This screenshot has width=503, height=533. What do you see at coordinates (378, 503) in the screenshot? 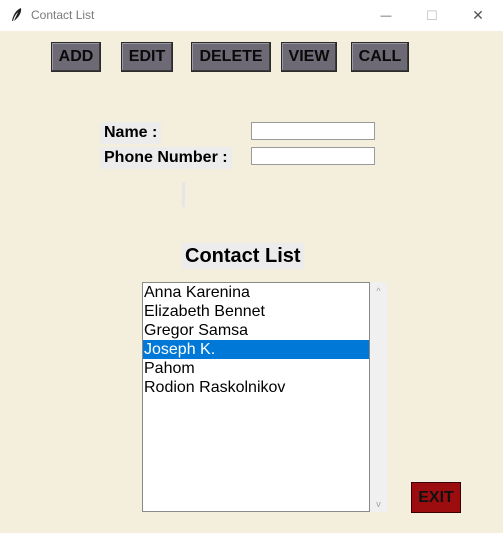
I see `scroll-down-icon: v` at bounding box center [378, 503].